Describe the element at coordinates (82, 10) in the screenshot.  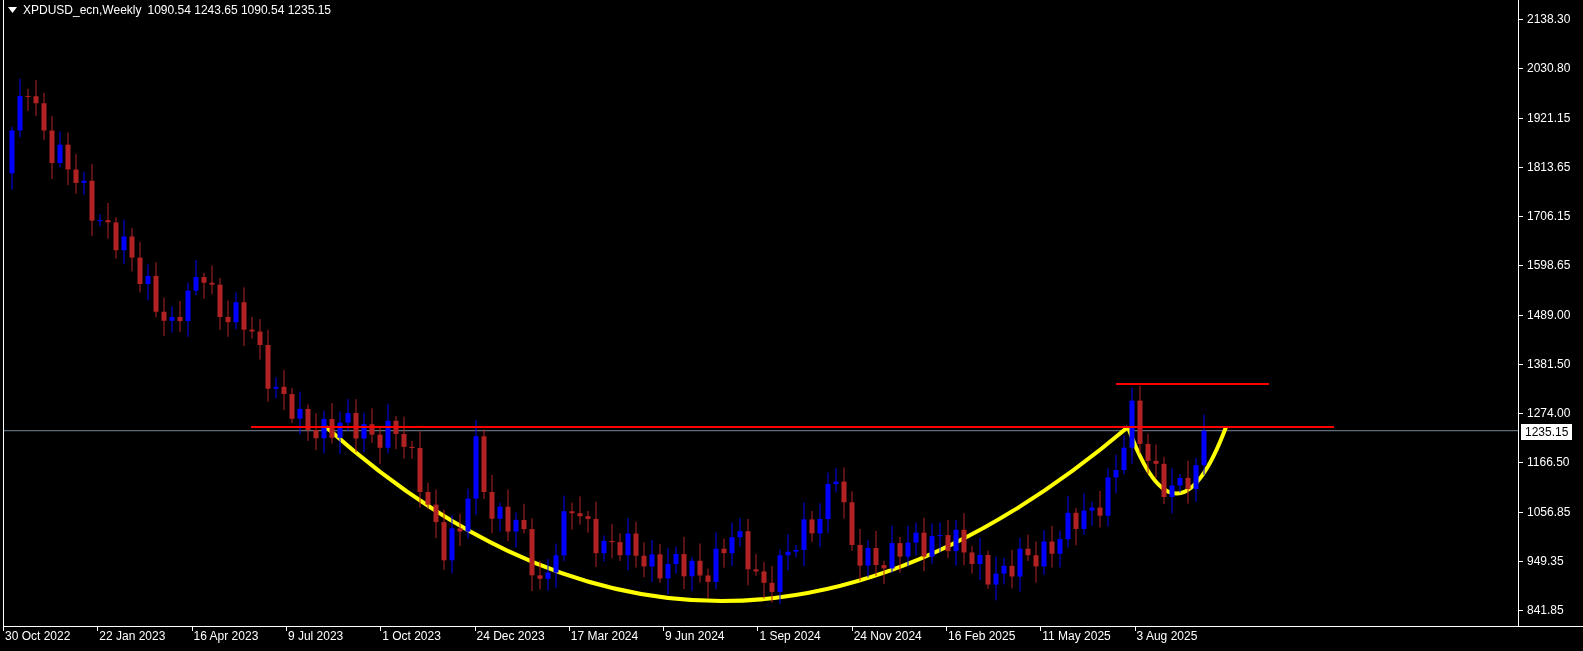
I see `symbol-caption: XPDUSD_ecn,Weekly` at that location.